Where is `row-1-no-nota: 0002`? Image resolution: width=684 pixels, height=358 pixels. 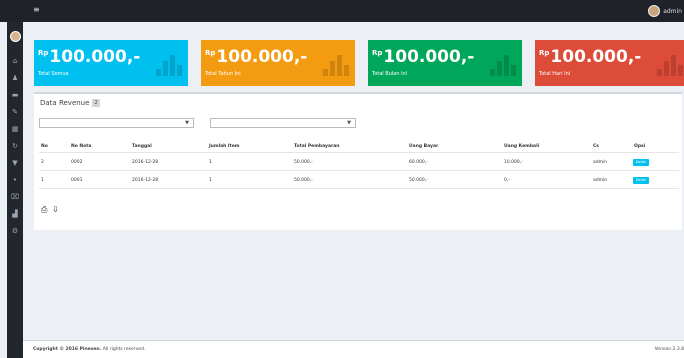 row-1-no-nota: 0002 is located at coordinates (77, 162).